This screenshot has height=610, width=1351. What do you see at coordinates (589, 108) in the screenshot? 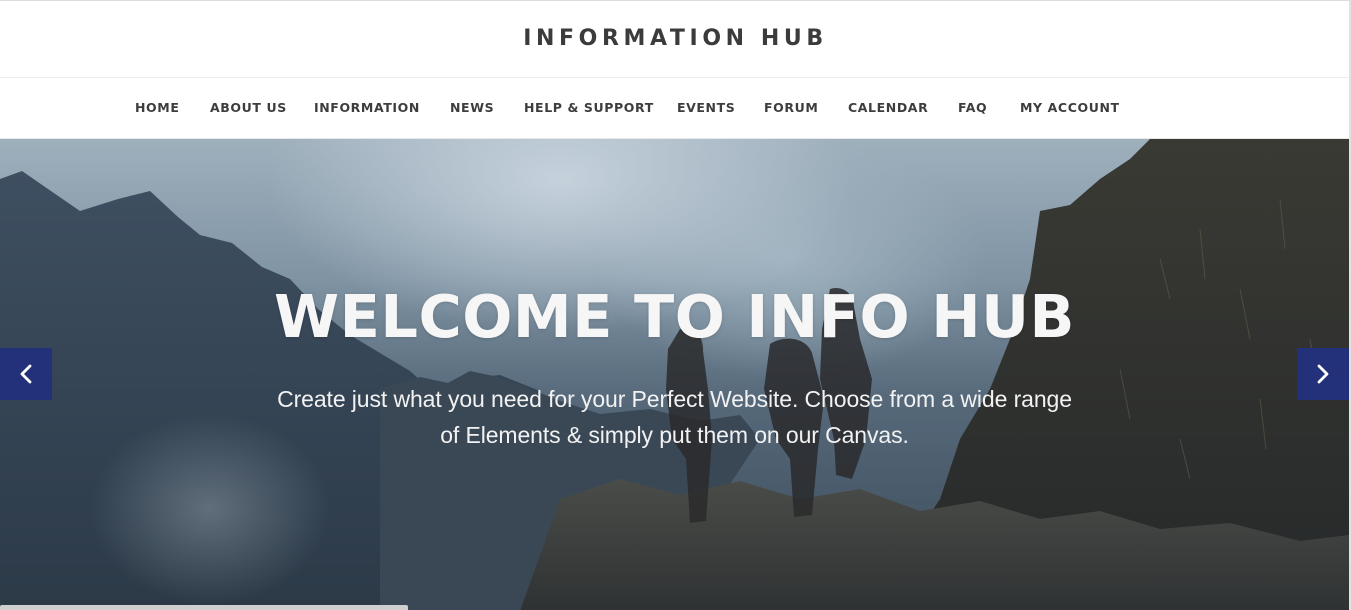
I see `nav-item-help-support: HELP & SUPPORT` at bounding box center [589, 108].